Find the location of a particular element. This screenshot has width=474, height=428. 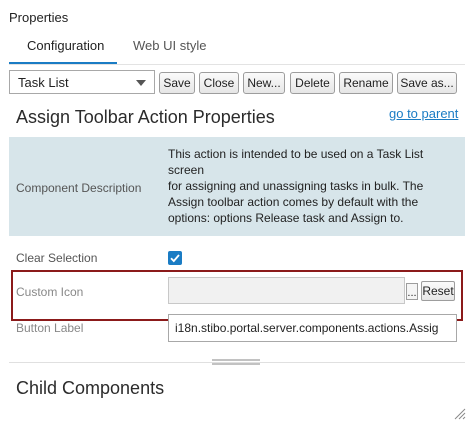

clear-selection-checkbox is located at coordinates (175, 258).